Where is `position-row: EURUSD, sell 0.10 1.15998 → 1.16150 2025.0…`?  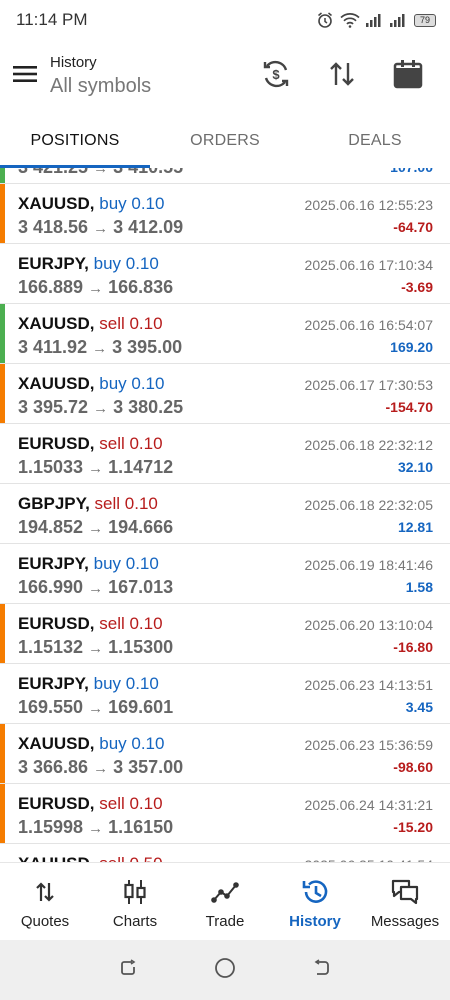
position-row: EURUSD, sell 0.10 1.15998 → 1.16150 2025.0… is located at coordinates (225, 814).